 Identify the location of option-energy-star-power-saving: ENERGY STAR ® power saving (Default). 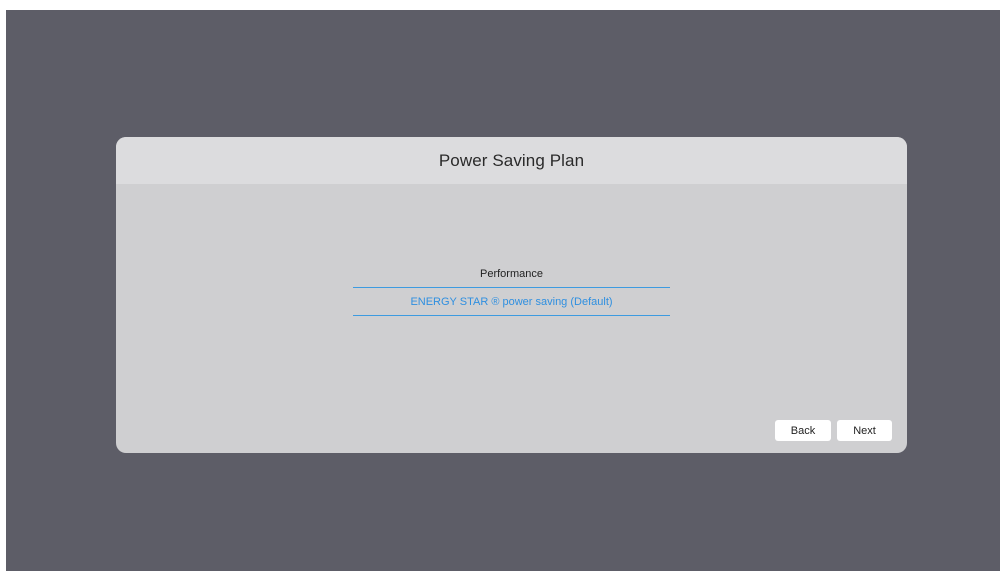
(511, 302).